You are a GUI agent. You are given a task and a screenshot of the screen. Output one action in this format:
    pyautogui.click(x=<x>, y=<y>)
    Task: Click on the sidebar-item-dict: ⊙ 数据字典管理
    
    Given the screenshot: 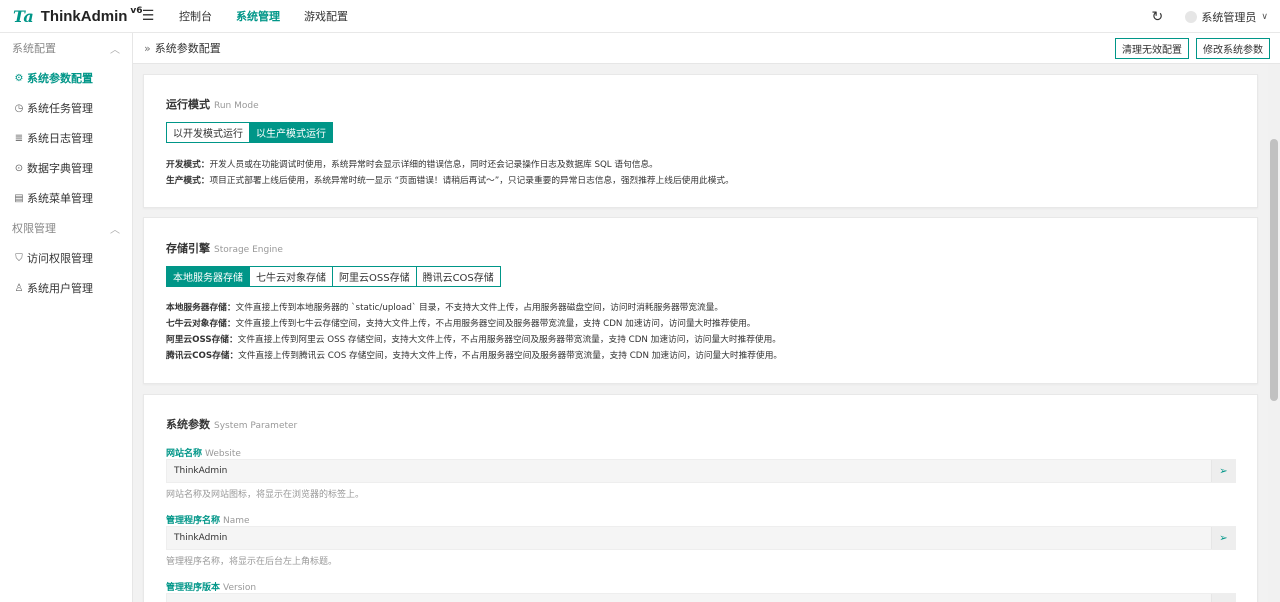 What is the action you would take?
    pyautogui.click(x=66, y=168)
    